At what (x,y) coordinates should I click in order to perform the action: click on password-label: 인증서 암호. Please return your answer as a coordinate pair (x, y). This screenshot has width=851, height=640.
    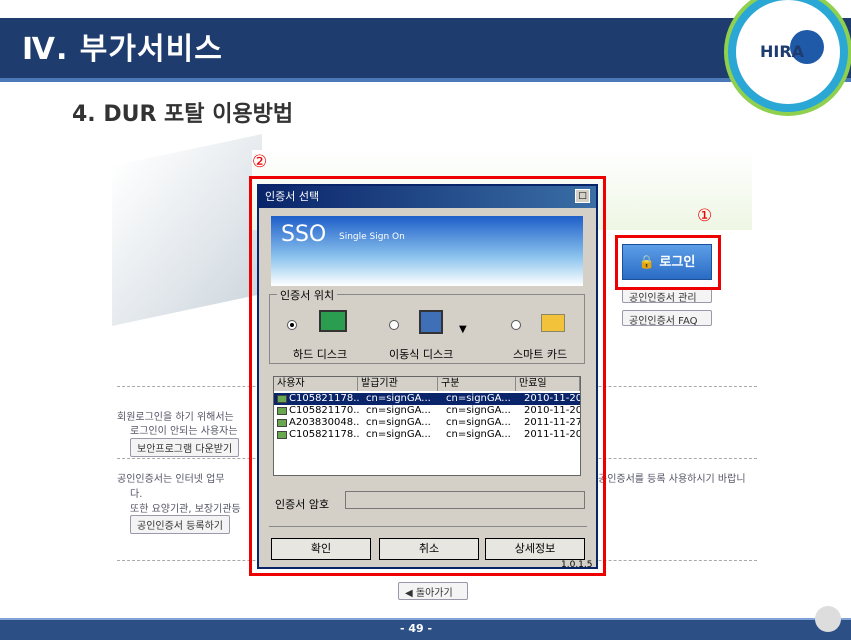
    Looking at the image, I should click on (302, 504).